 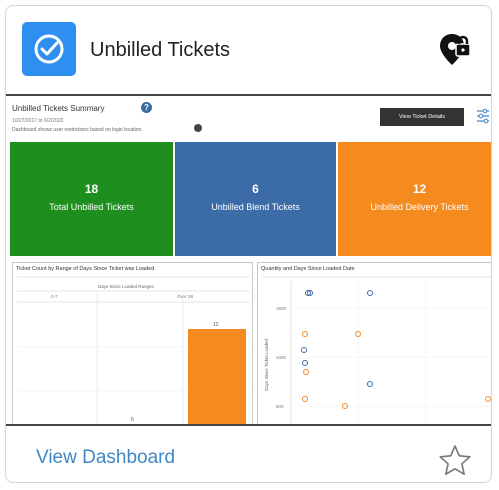 I want to click on view-dashboard-link: View Dashboard, so click(x=105, y=458).